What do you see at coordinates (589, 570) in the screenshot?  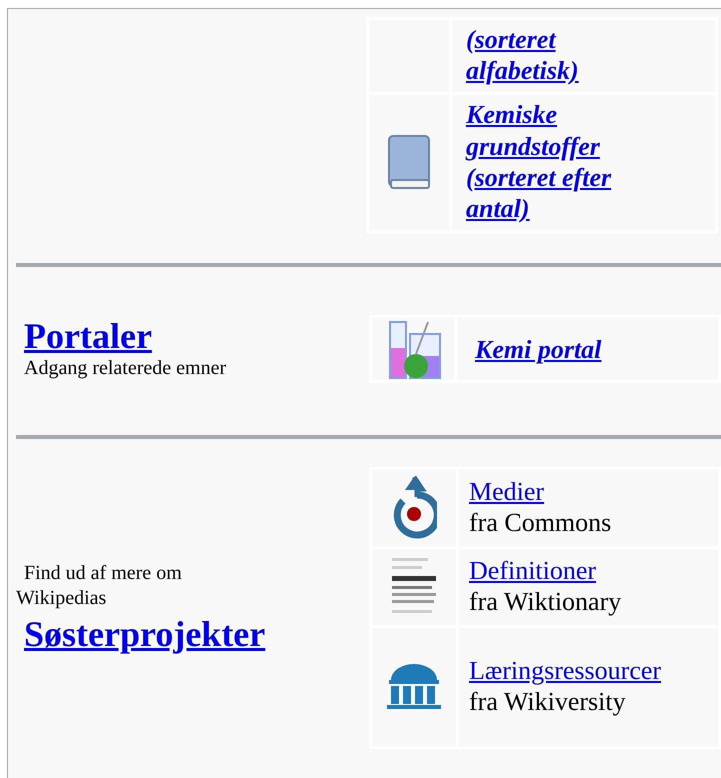 I see `link: Definitioner` at bounding box center [589, 570].